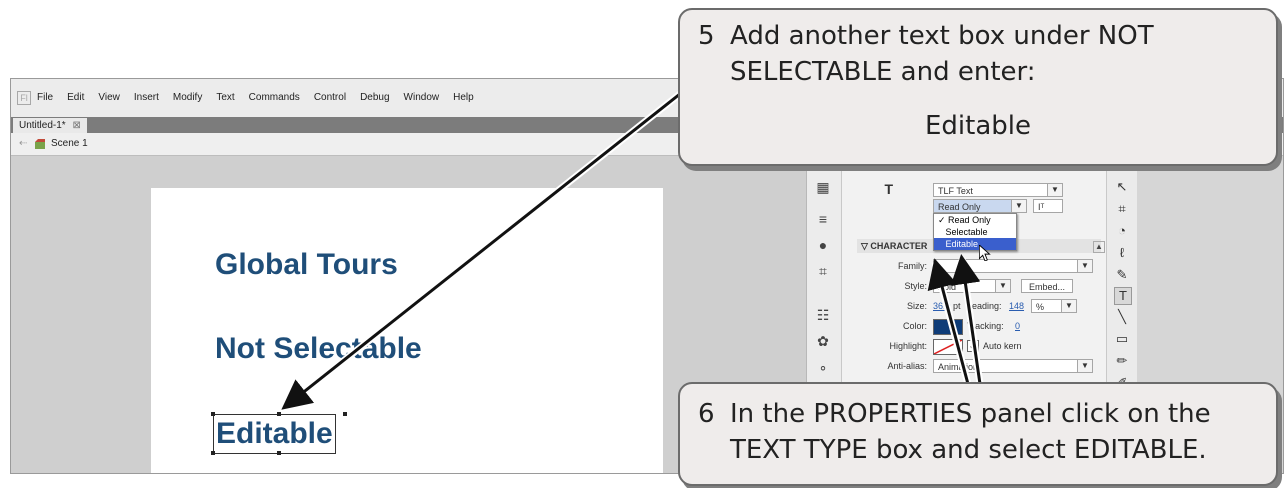 This screenshot has height=488, width=1284. I want to click on text-type-select: Read Only ▼, so click(980, 206).